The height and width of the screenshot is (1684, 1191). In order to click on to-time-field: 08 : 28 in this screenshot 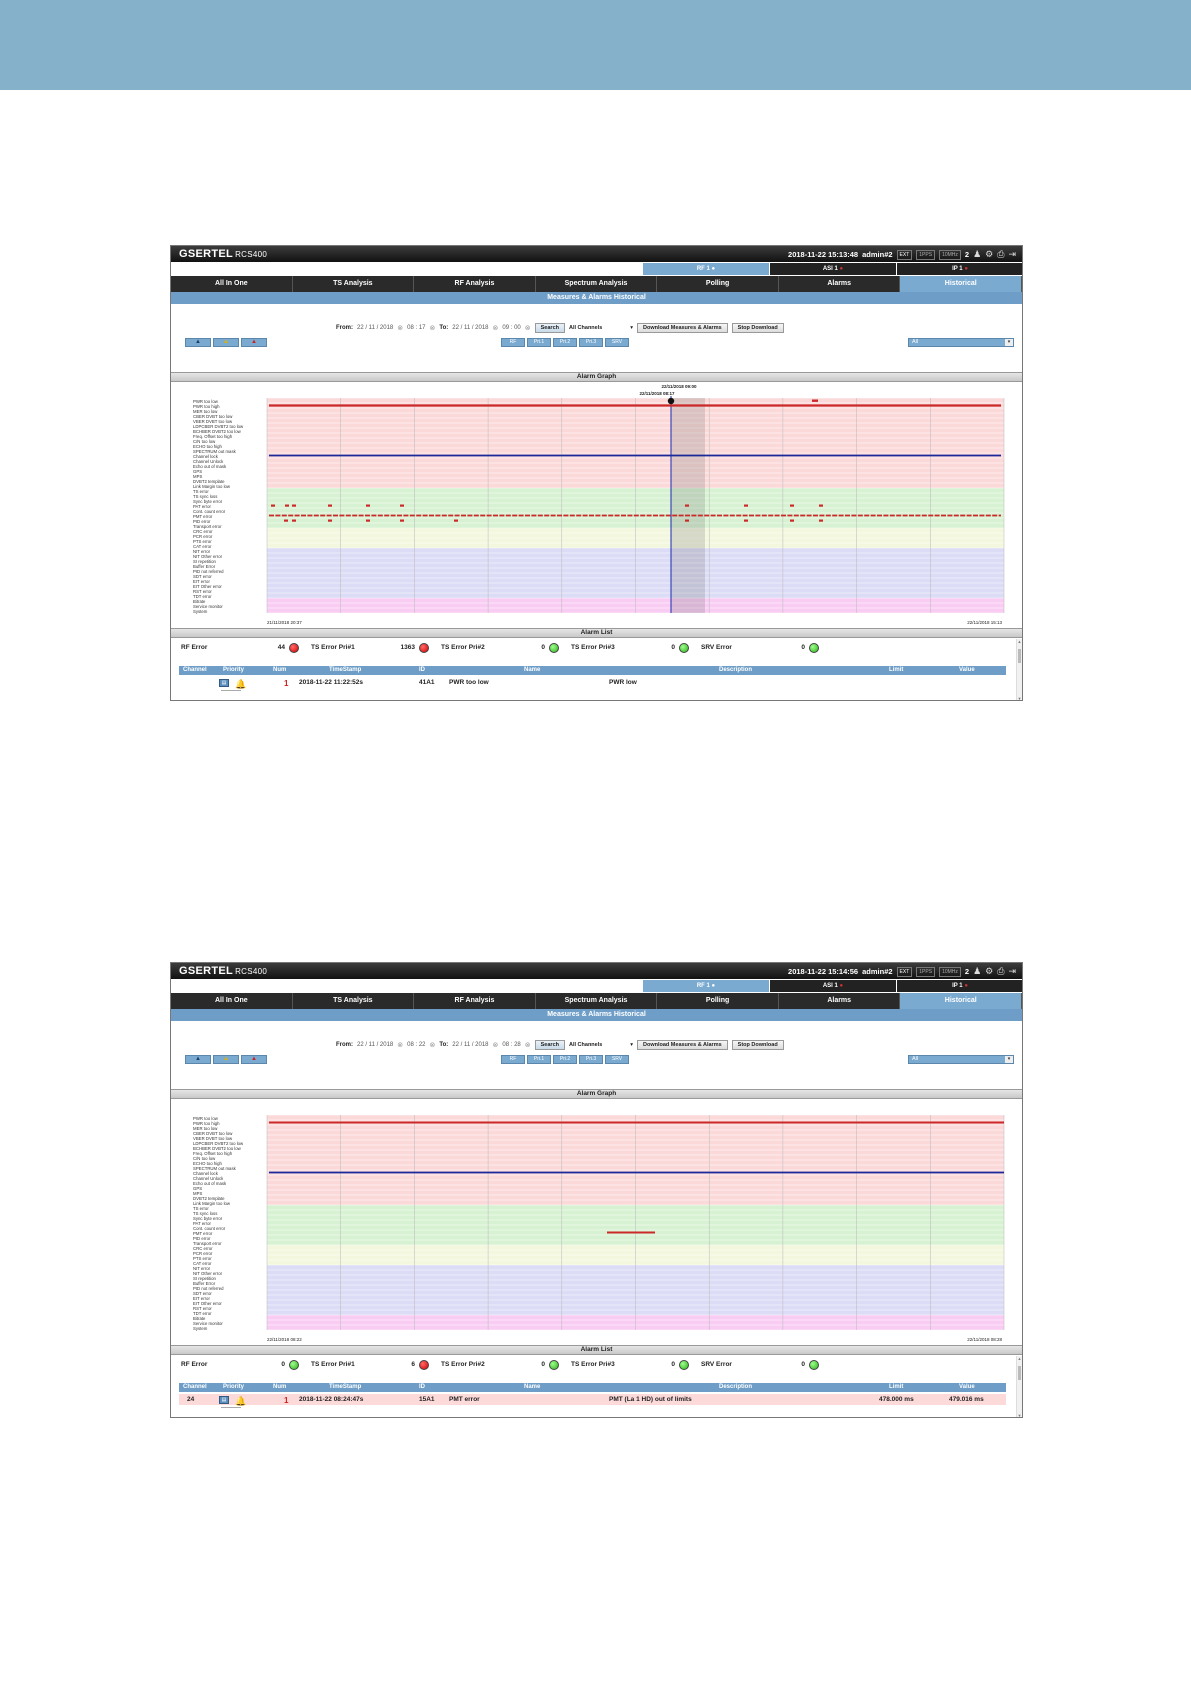, I will do `click(511, 1045)`.